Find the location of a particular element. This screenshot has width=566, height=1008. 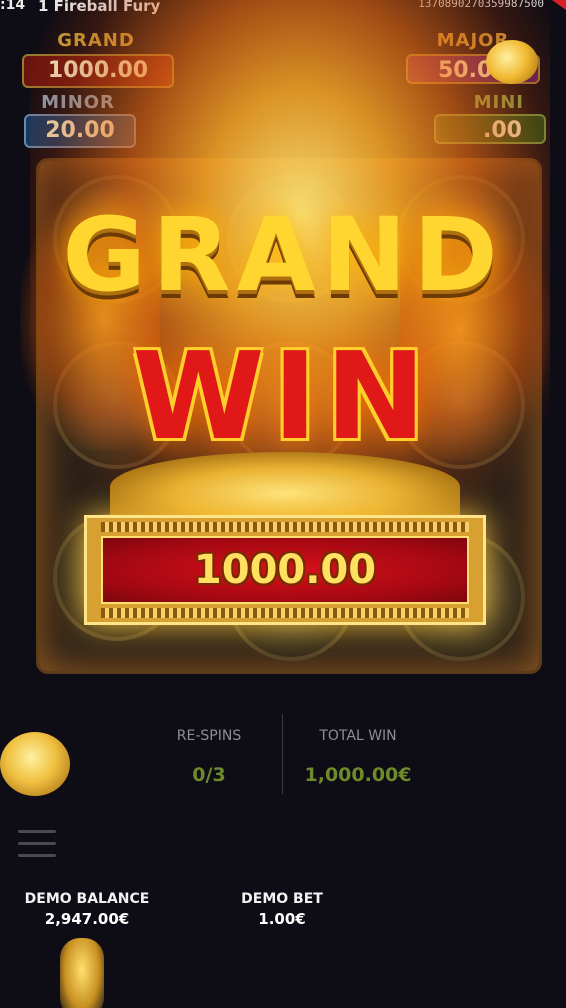

win-amount: 1000.00 is located at coordinates (285, 570).